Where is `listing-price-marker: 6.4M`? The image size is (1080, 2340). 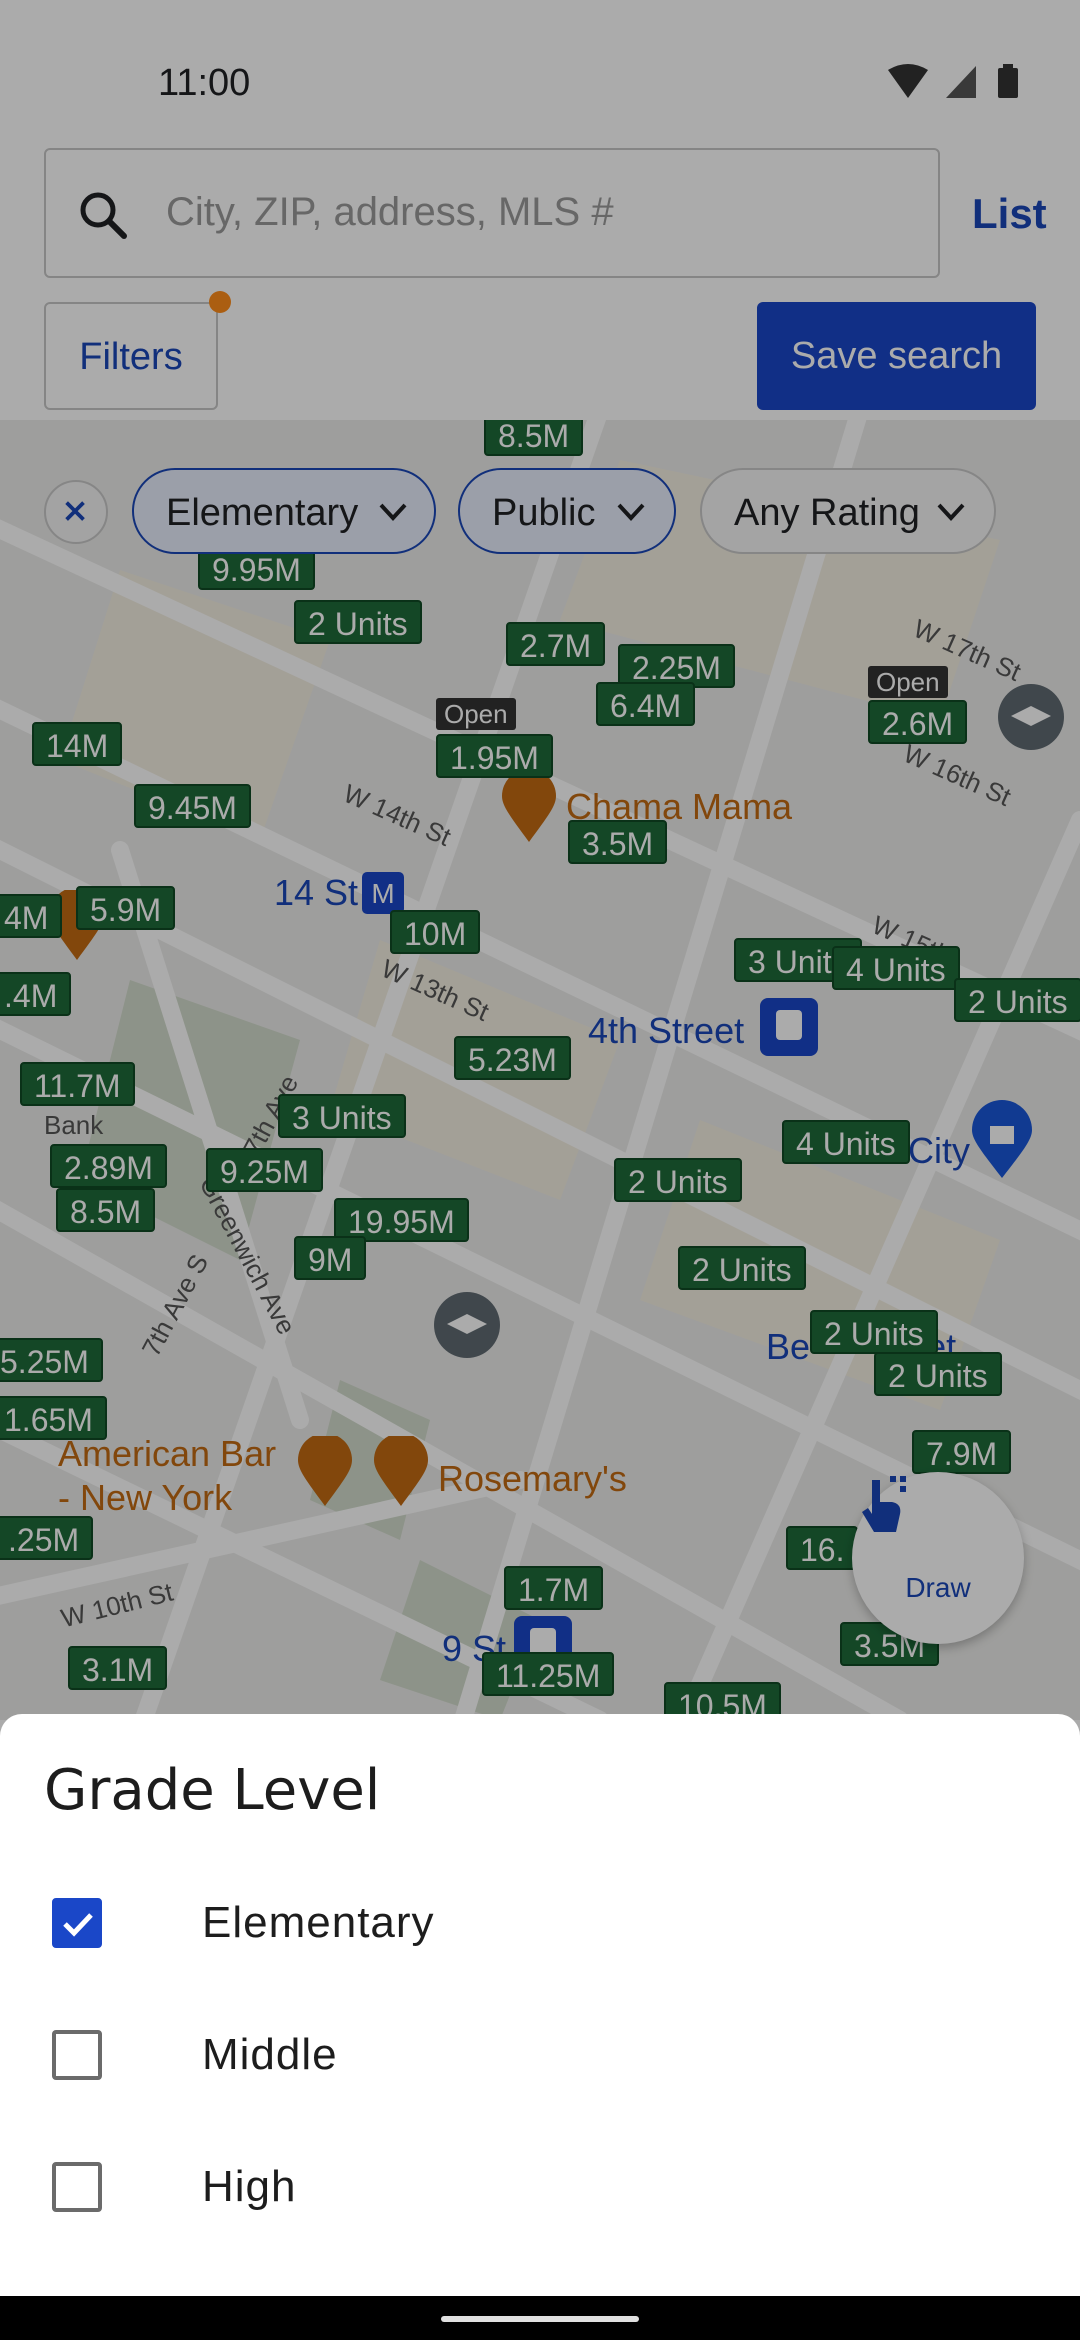
listing-price-marker: 6.4M is located at coordinates (646, 704).